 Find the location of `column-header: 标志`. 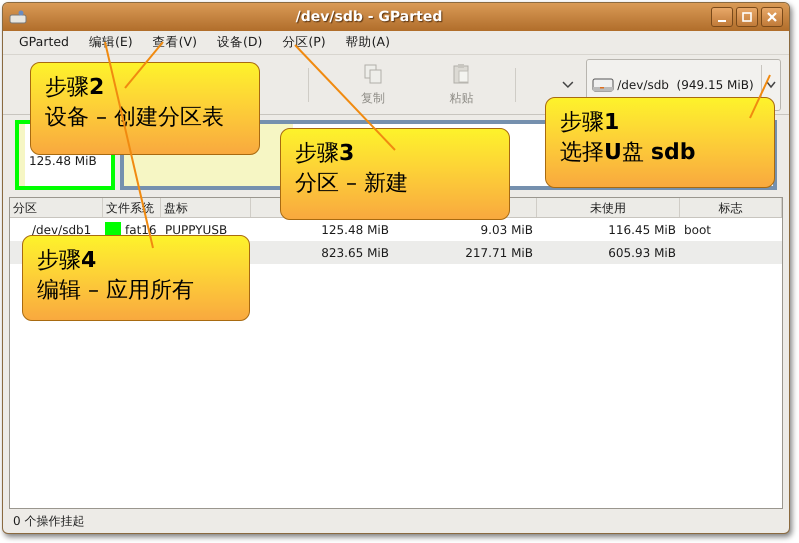

column-header: 标志 is located at coordinates (731, 207).